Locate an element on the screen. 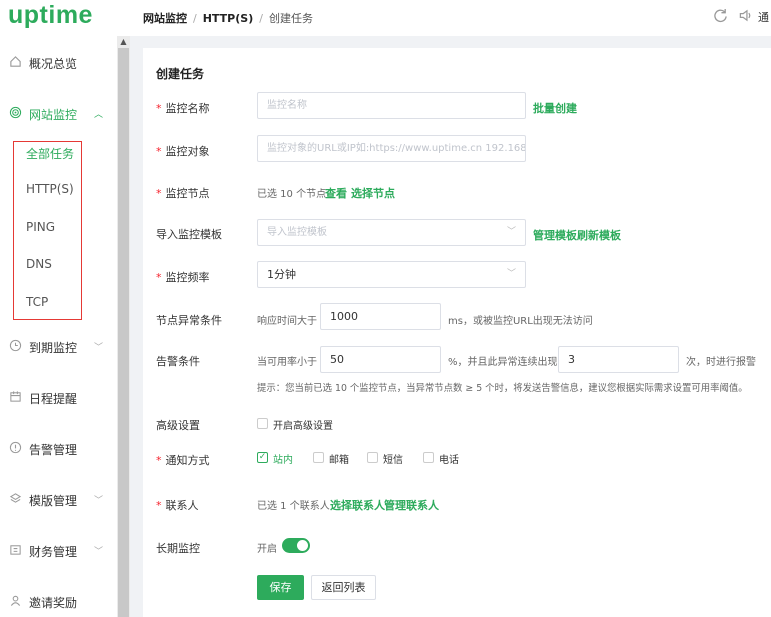 This screenshot has width=771, height=617. response-time-input: 1000 is located at coordinates (380, 316).